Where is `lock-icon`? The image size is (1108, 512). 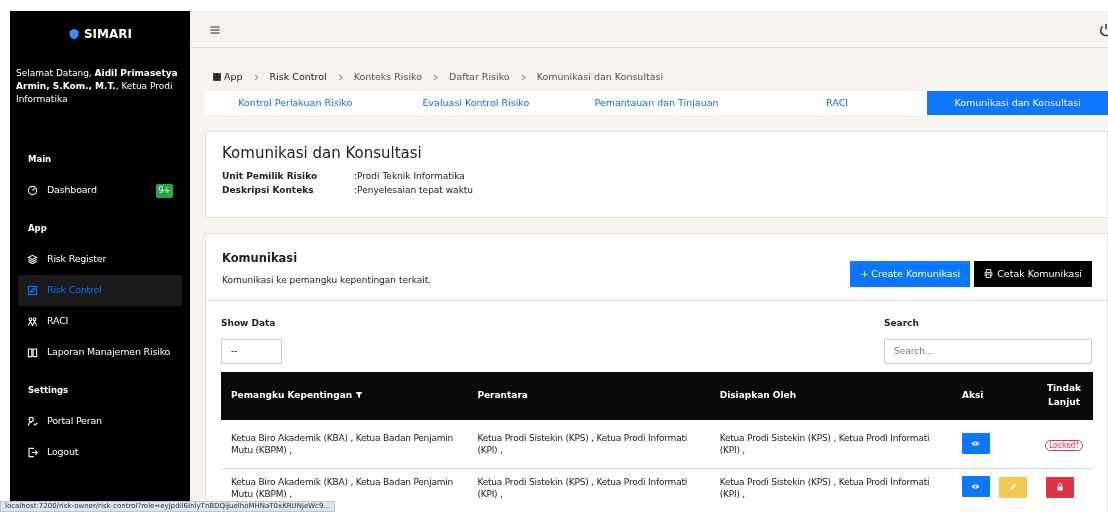 lock-icon is located at coordinates (1060, 487).